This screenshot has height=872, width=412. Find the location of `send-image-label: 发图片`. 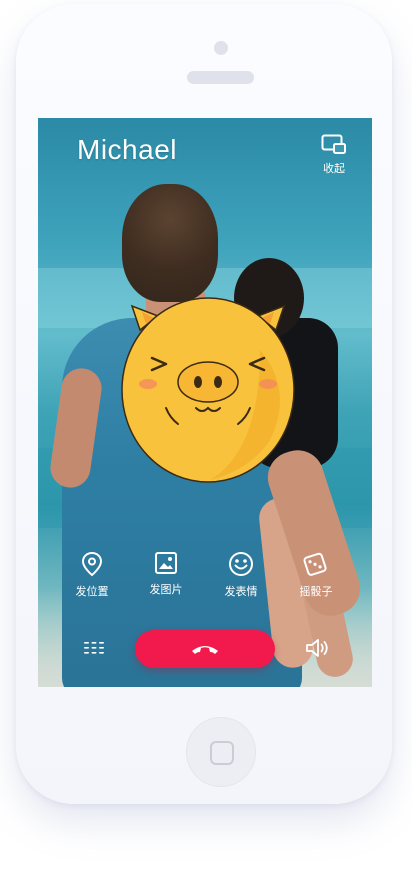

send-image-label: 发图片 is located at coordinates (166, 590).